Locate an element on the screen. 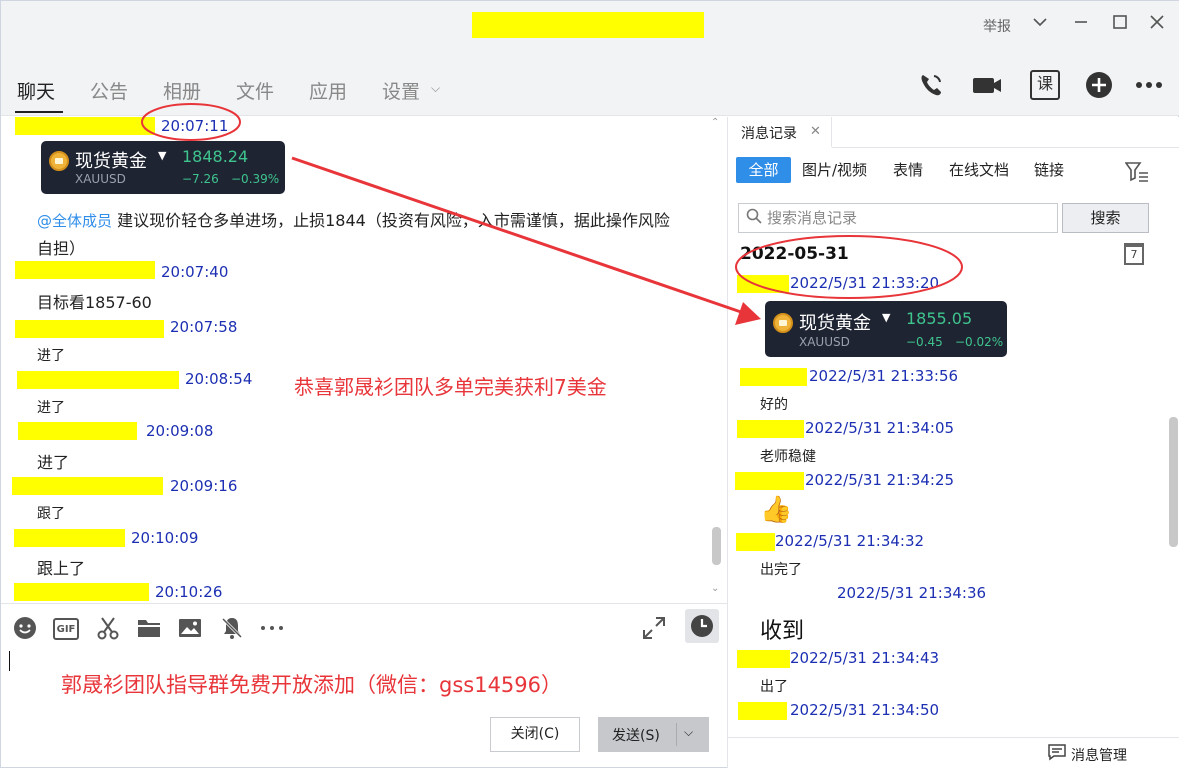 This screenshot has width=1179, height=768. calendar-icon: 7 is located at coordinates (1134, 254).